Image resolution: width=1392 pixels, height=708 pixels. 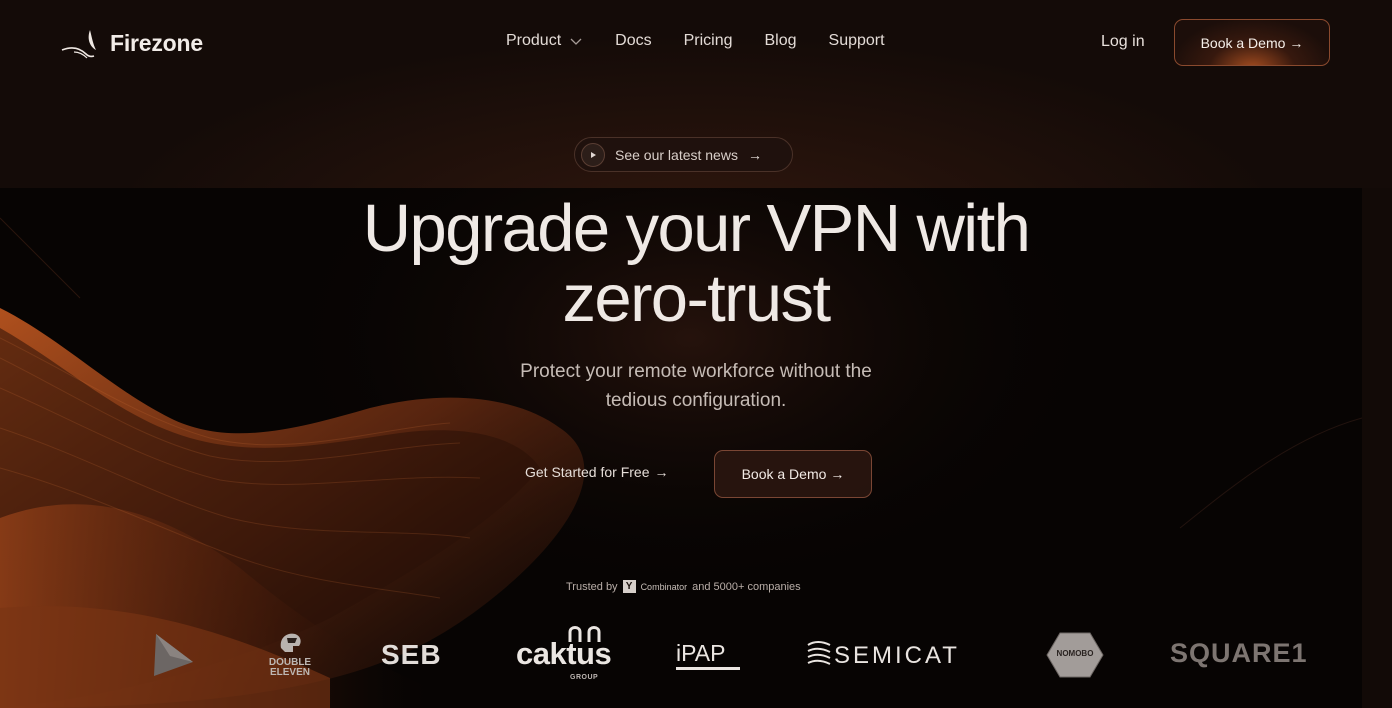 I want to click on login-link: Log in, so click(x=1123, y=42).